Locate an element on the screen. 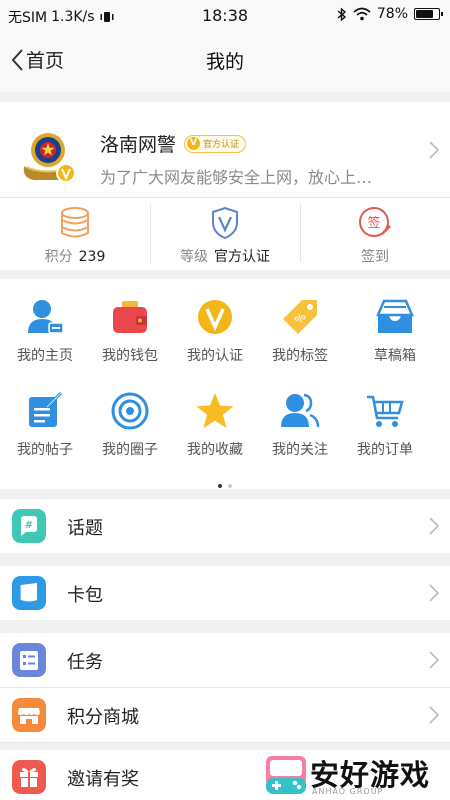 The width and height of the screenshot is (450, 800). task-icon is located at coordinates (29, 660).